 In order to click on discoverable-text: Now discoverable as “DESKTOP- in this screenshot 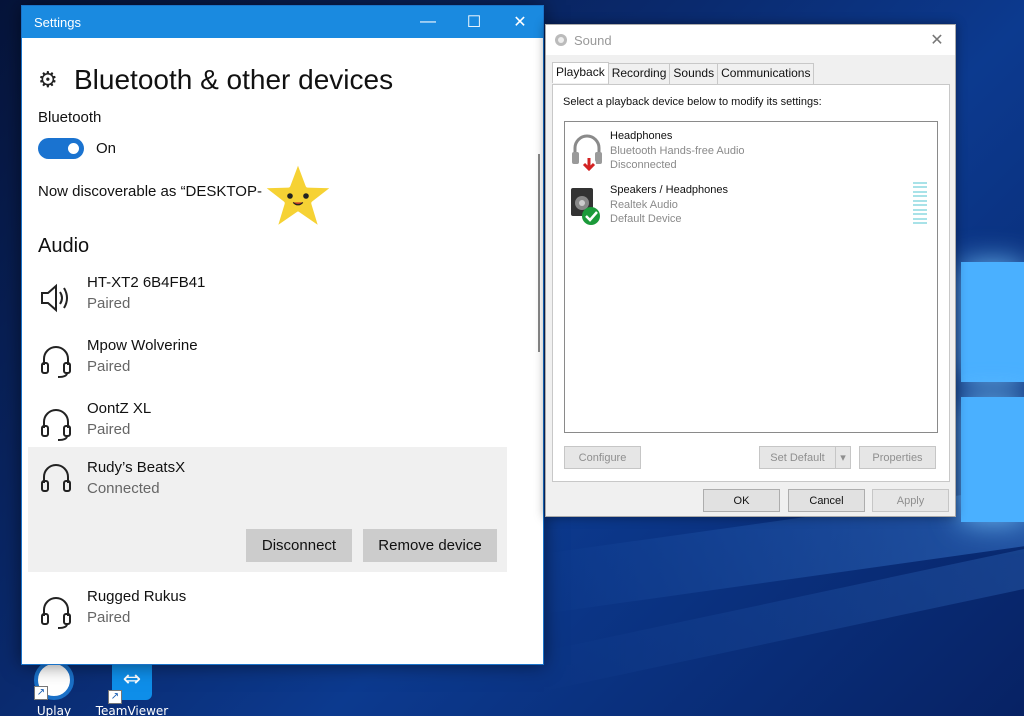, I will do `click(150, 191)`.